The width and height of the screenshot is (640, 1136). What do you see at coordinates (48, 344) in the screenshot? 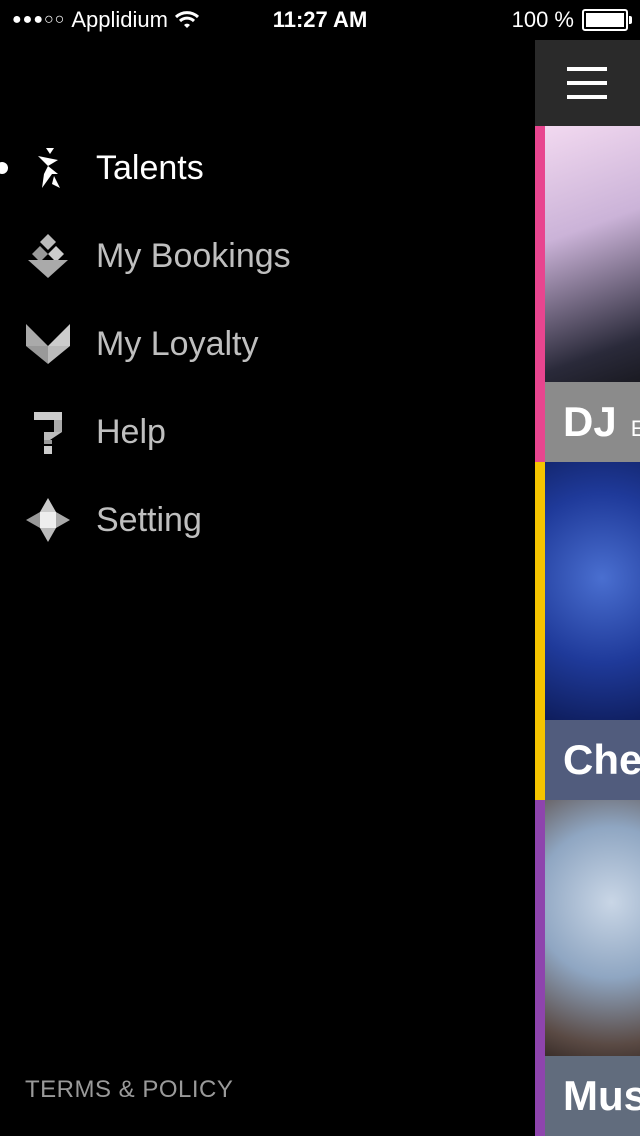
I see `loyalty-icon` at bounding box center [48, 344].